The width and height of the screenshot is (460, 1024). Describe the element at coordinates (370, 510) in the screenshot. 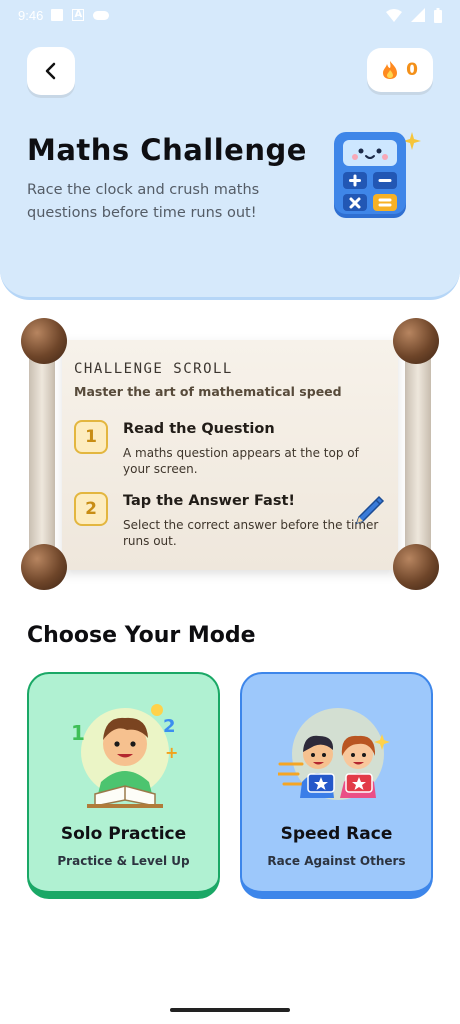

I see `pencil-icon` at that location.